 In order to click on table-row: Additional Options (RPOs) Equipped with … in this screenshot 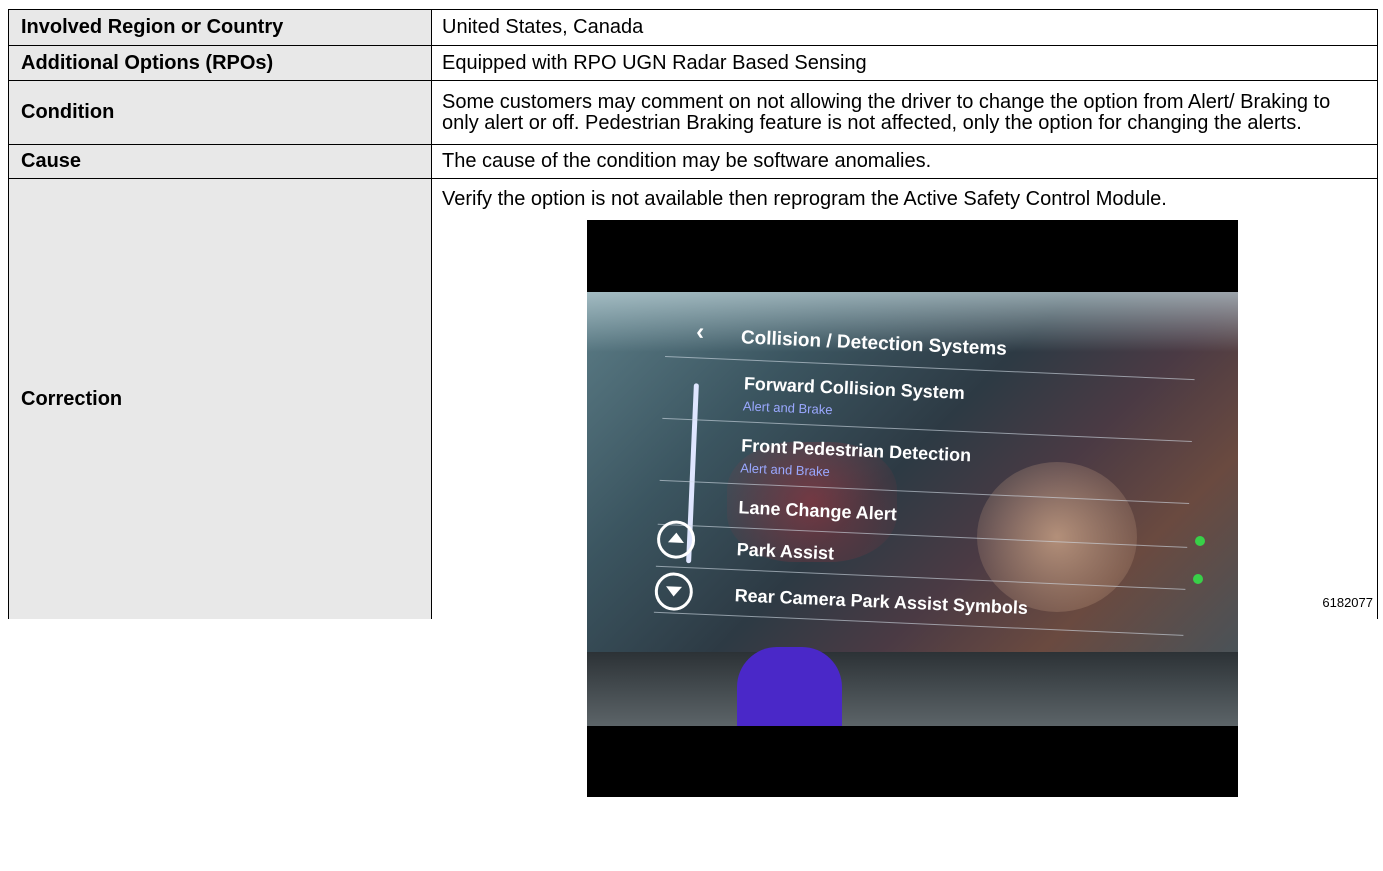, I will do `click(693, 63)`.